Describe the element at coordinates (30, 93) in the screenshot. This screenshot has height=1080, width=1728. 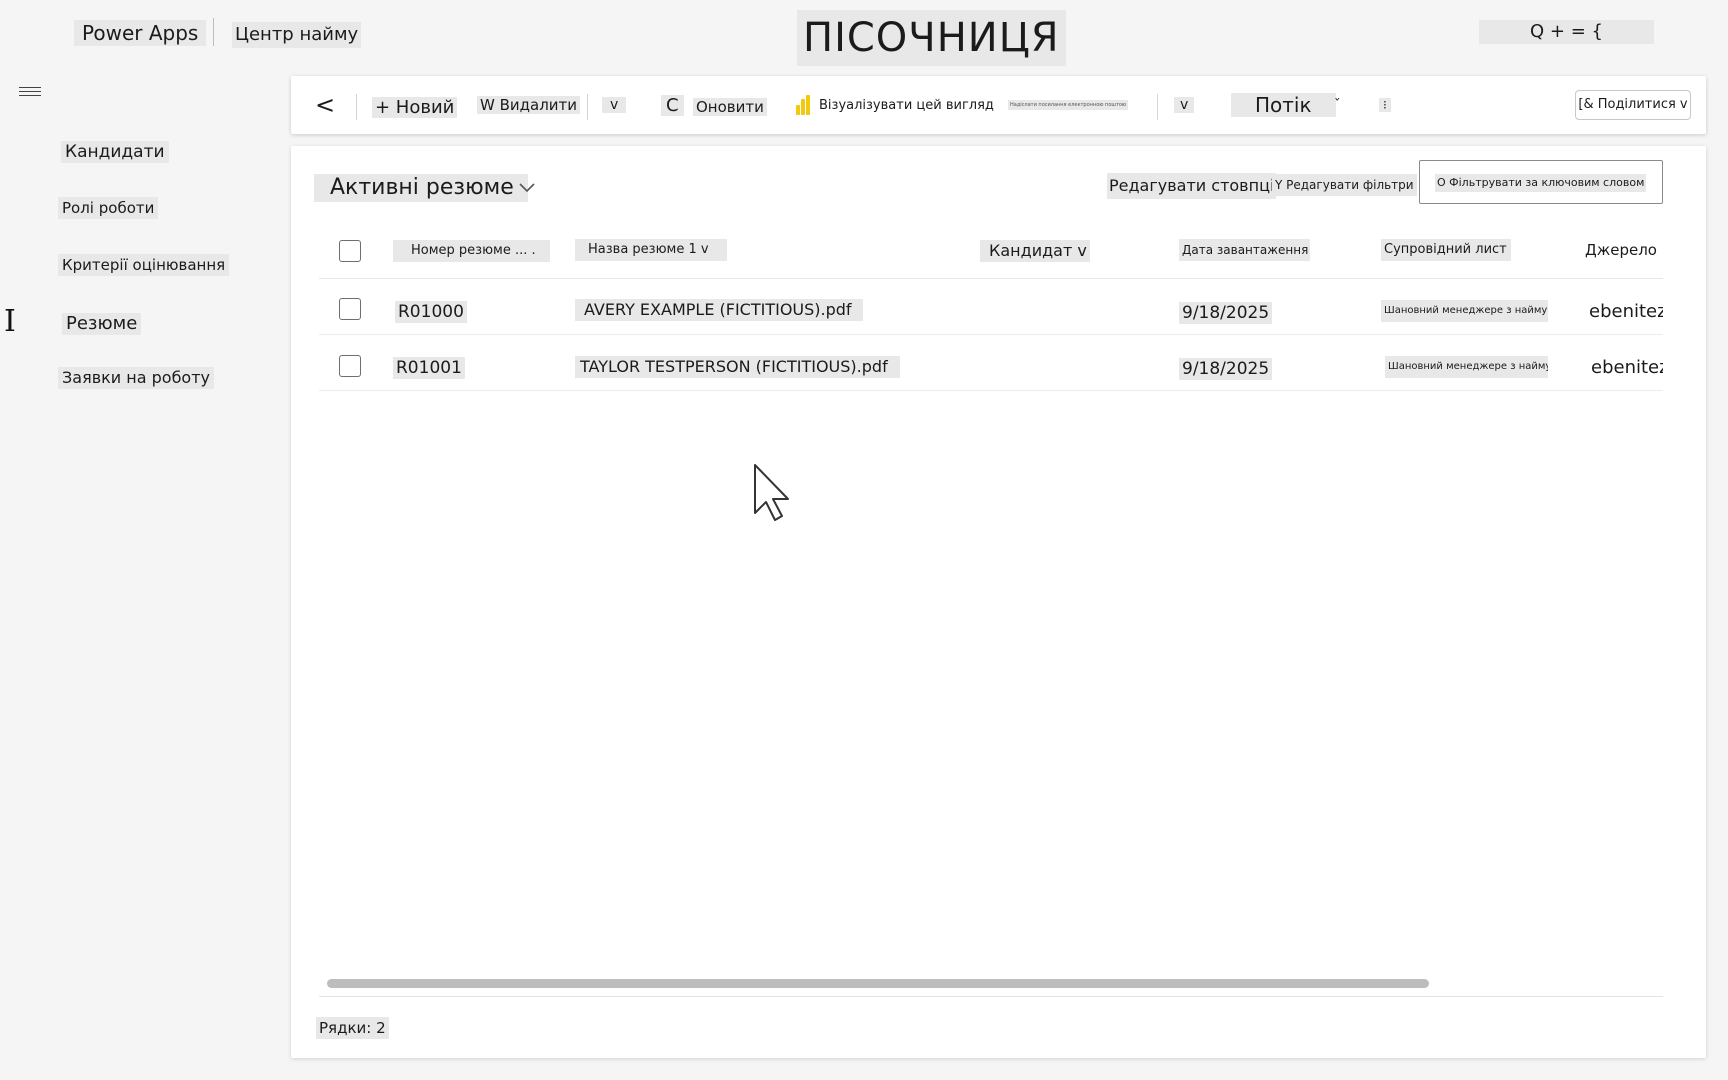
I see `hamburger-icon` at that location.